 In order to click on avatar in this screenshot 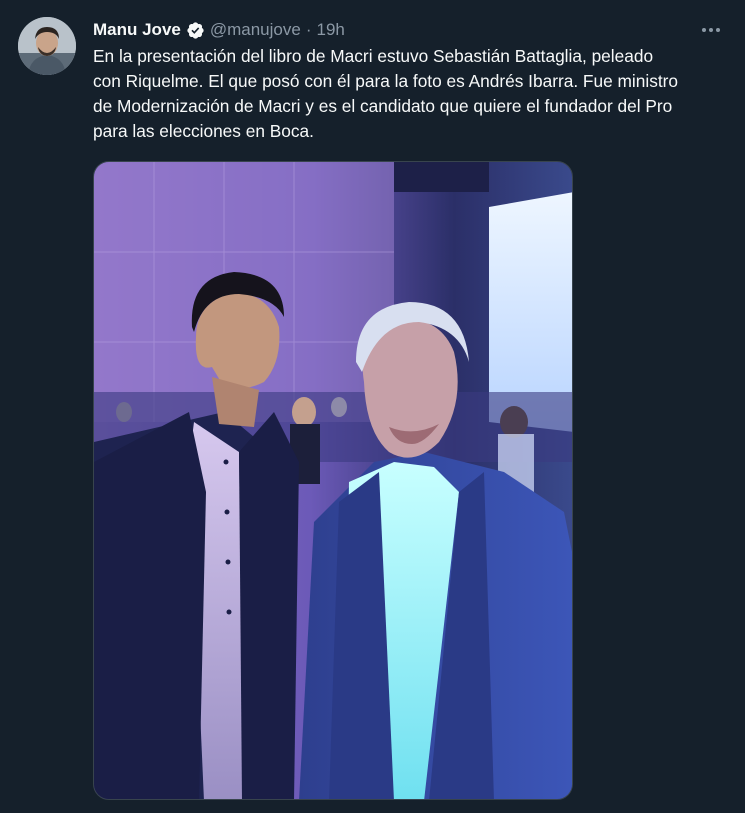, I will do `click(47, 46)`.